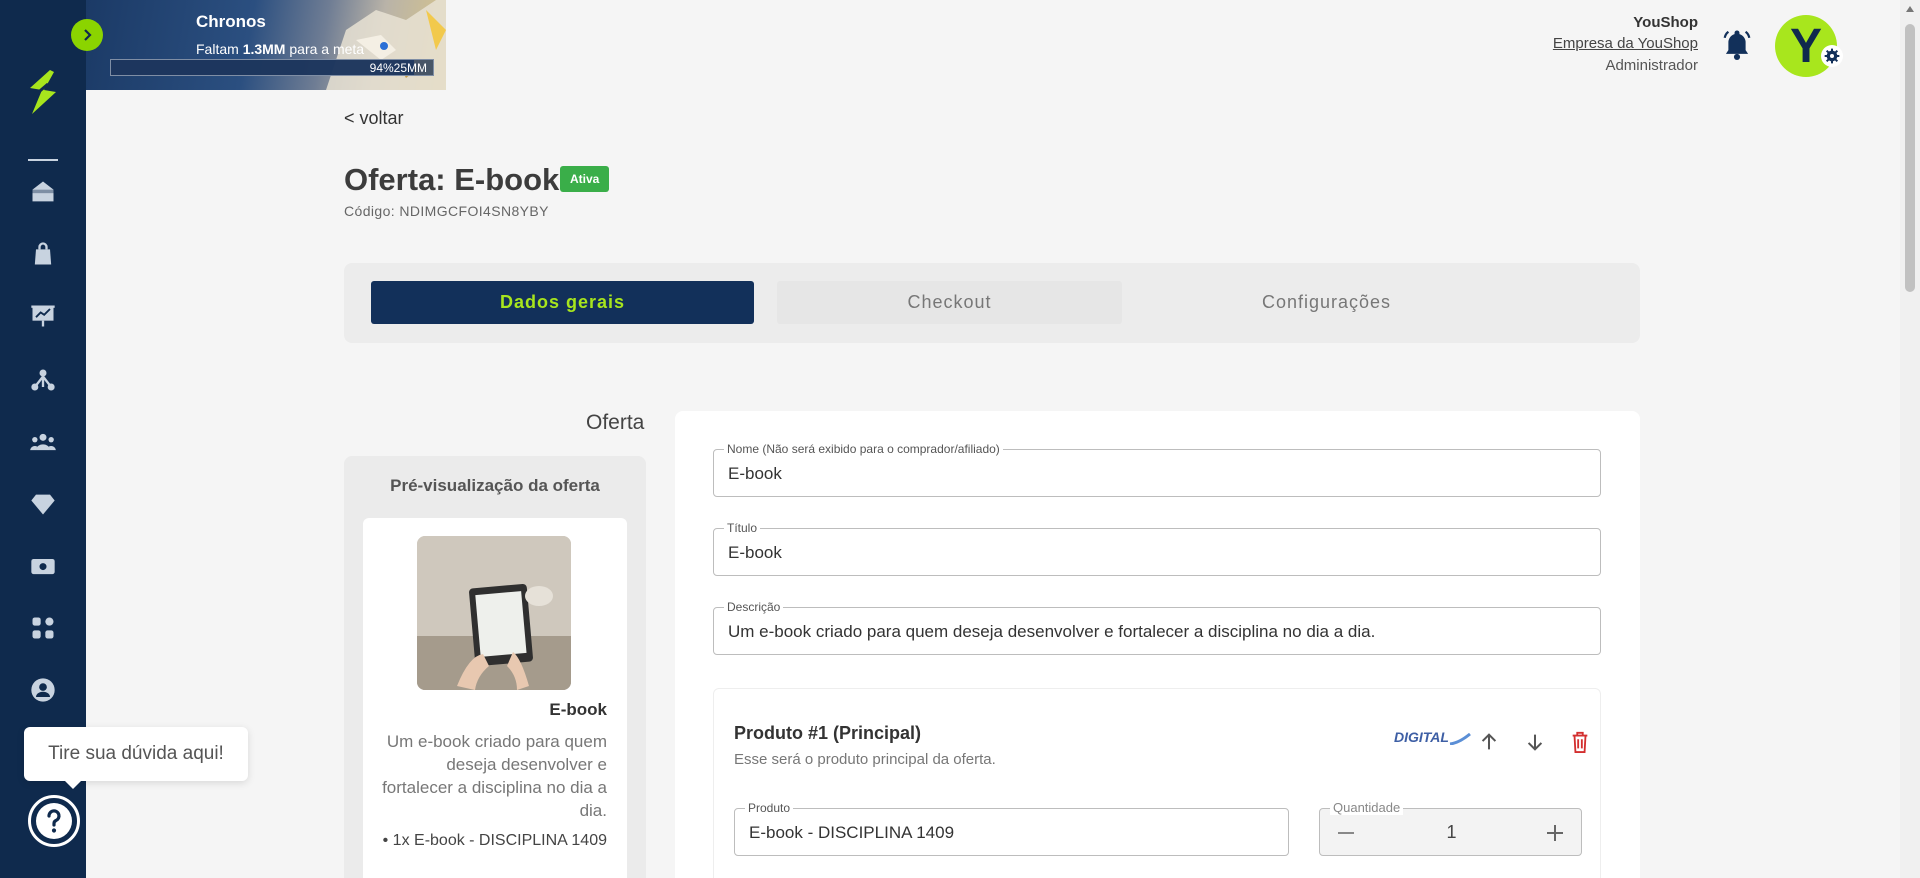  What do you see at coordinates (755, 474) in the screenshot?
I see `name-field-value: E-book` at bounding box center [755, 474].